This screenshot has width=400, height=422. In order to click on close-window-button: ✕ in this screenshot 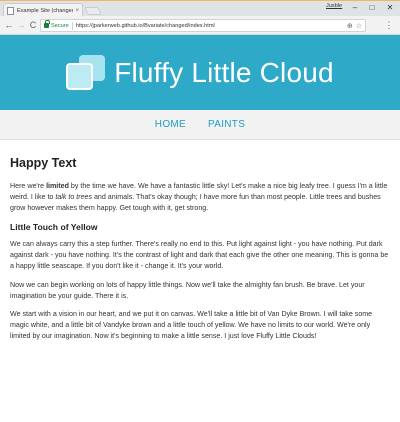, I will do `click(390, 8)`.